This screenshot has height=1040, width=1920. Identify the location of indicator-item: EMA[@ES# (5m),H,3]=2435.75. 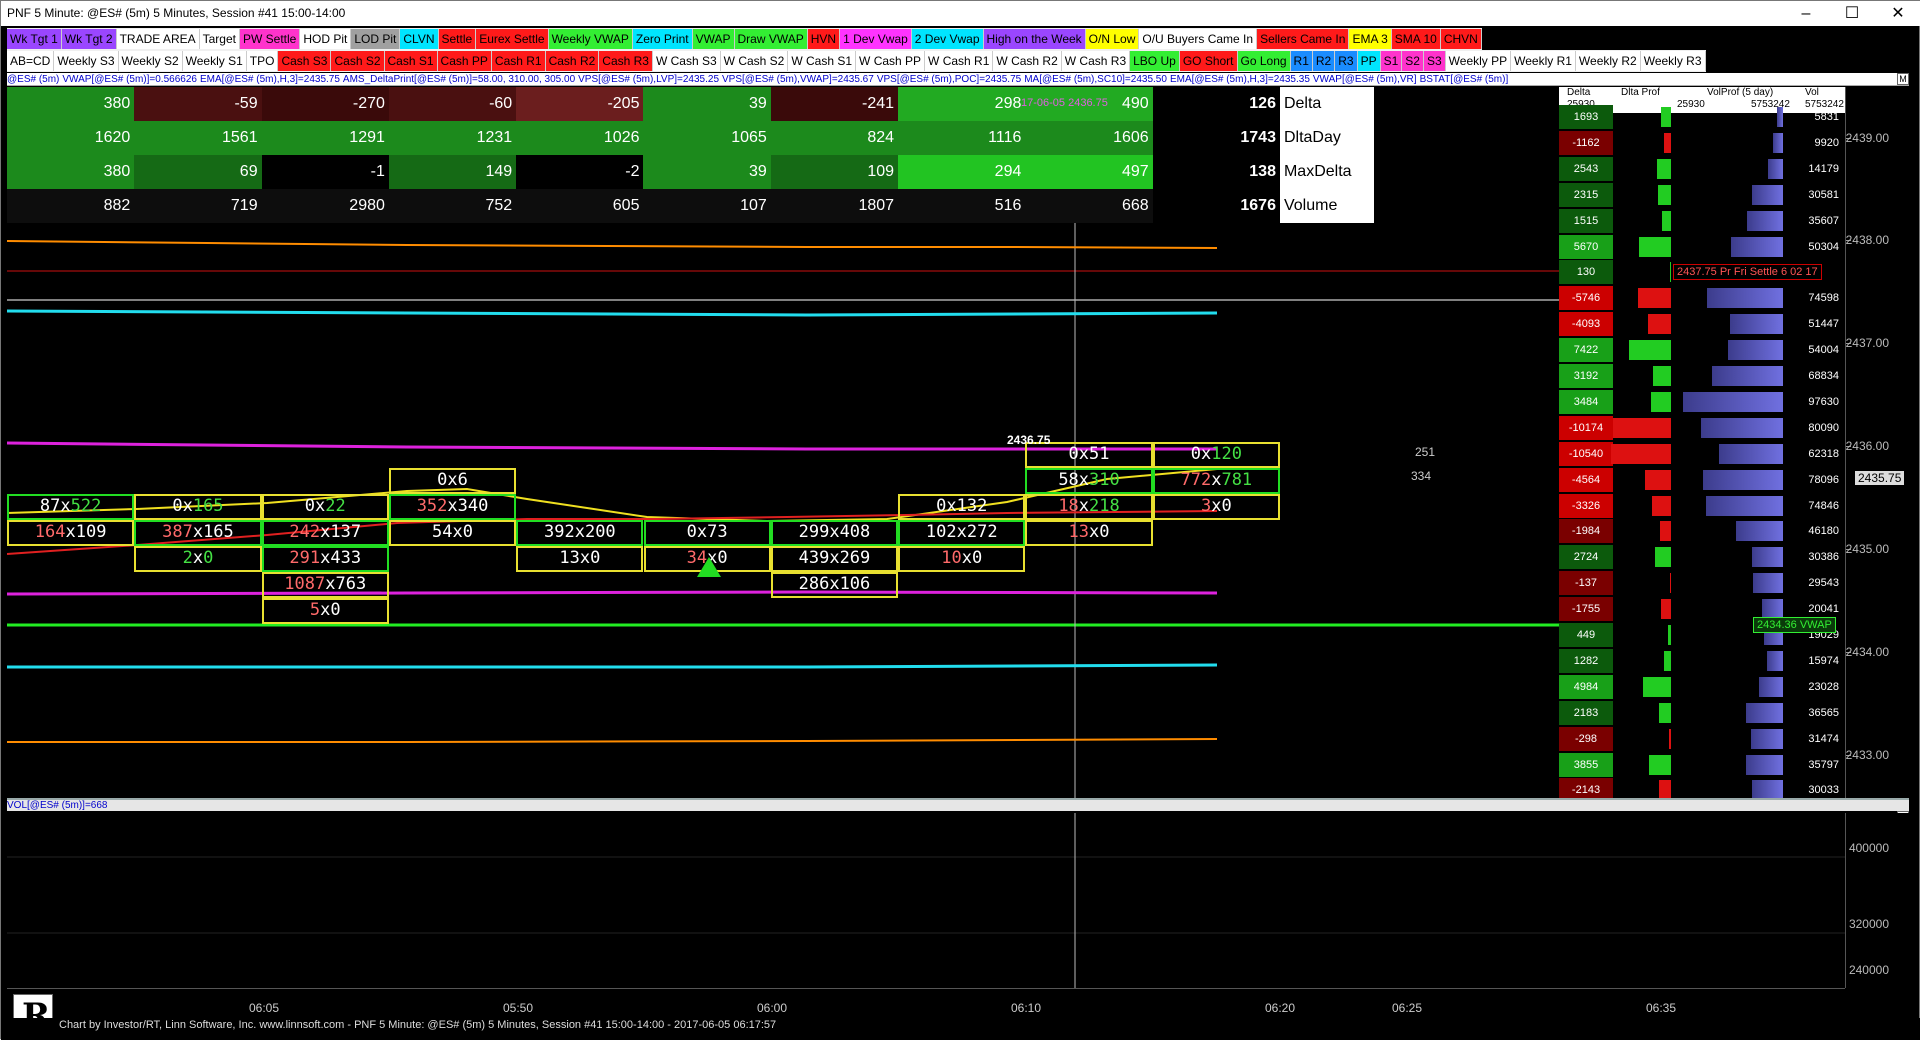
(270, 79).